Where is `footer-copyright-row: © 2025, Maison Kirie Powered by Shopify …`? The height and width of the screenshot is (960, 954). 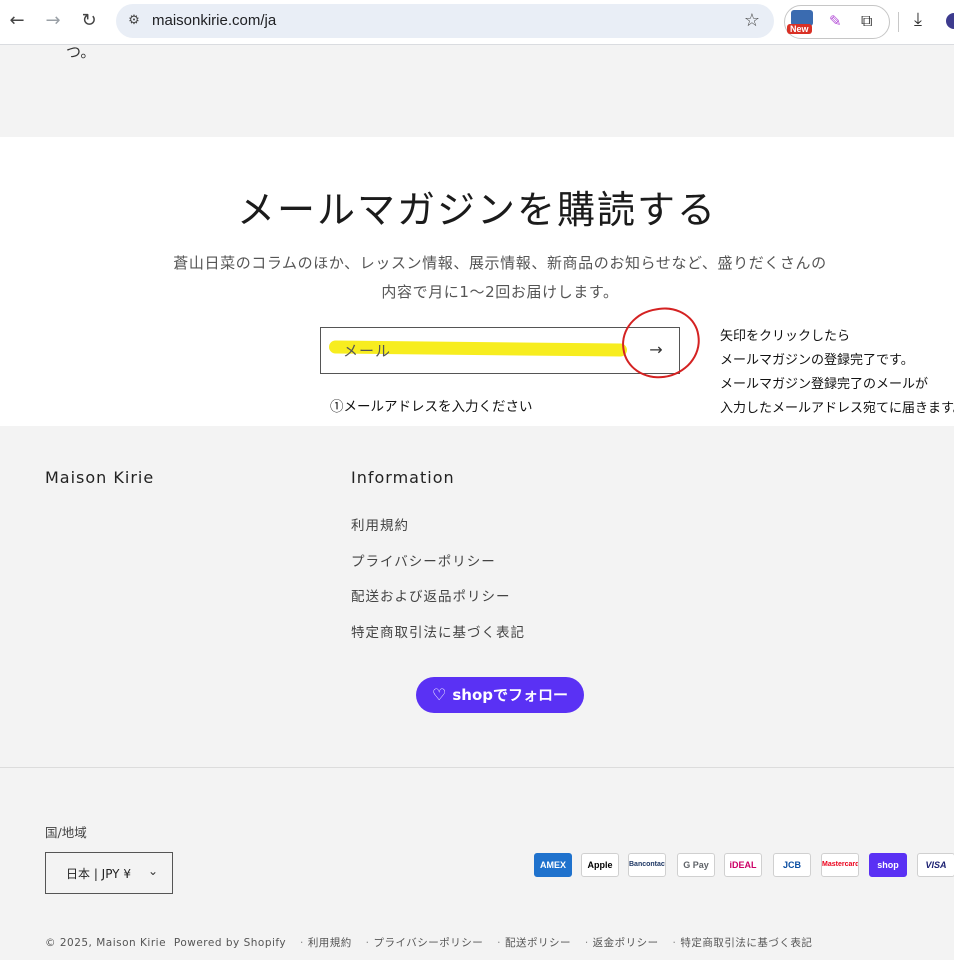 footer-copyright-row: © 2025, Maison Kirie Powered by Shopify … is located at coordinates (429, 943).